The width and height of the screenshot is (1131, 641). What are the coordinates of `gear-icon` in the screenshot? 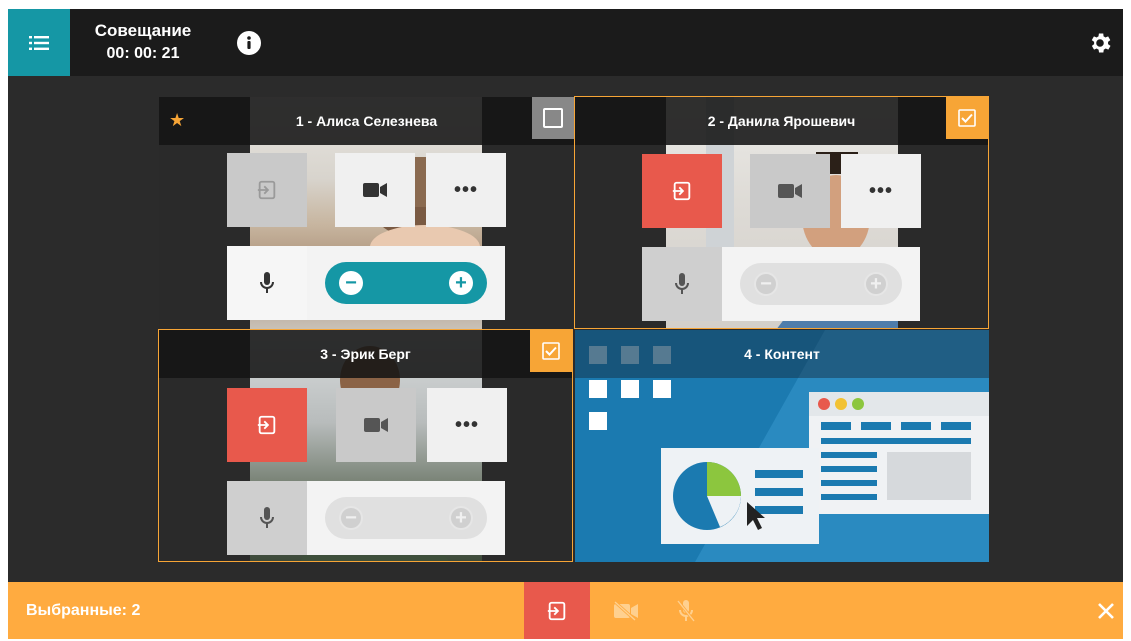 It's located at (1101, 43).